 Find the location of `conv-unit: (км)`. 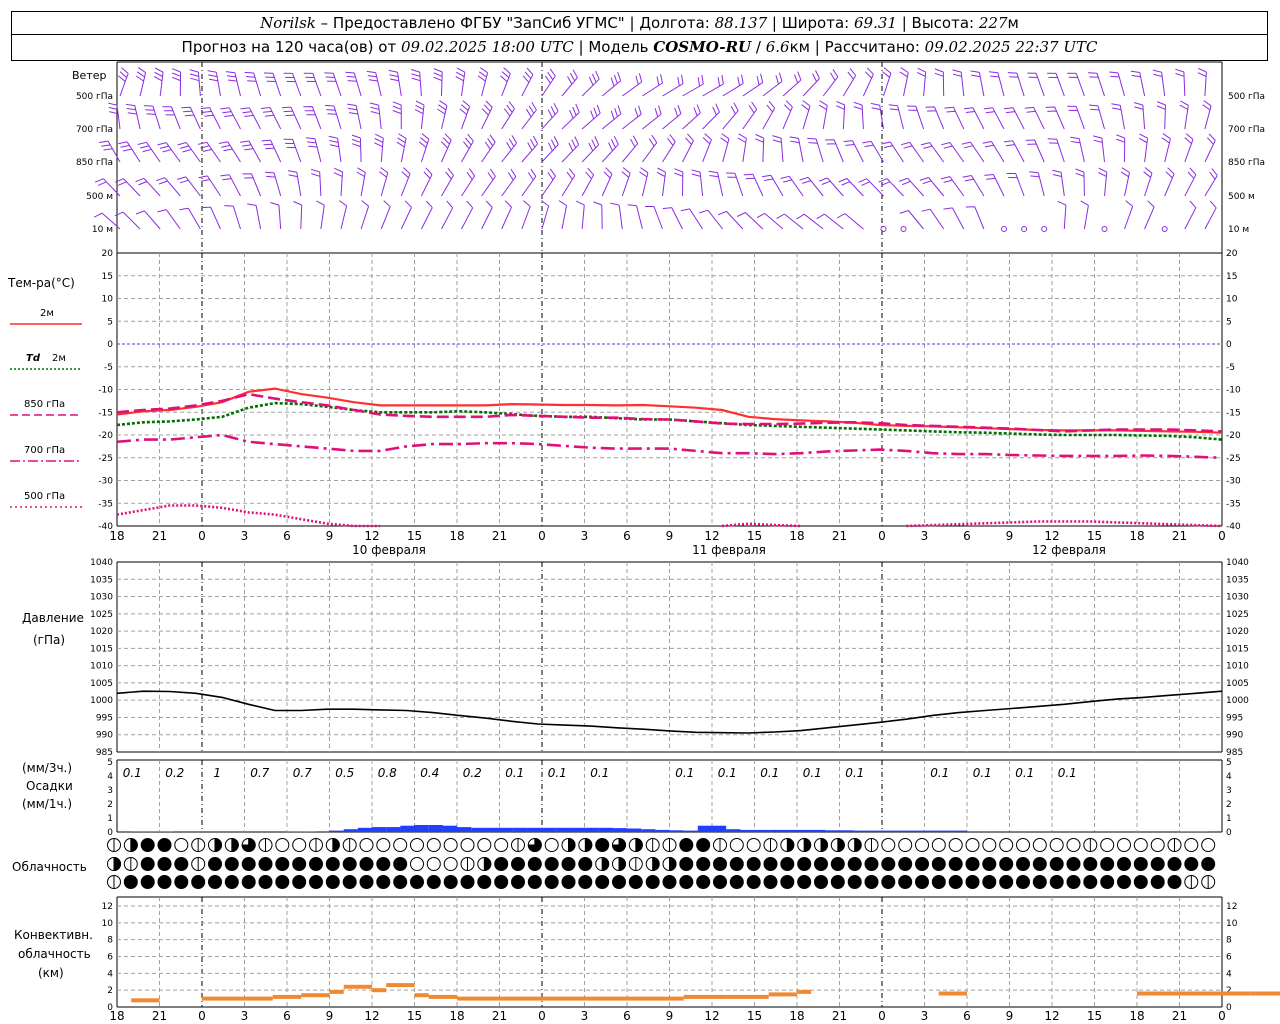

conv-unit: (км) is located at coordinates (51, 973).